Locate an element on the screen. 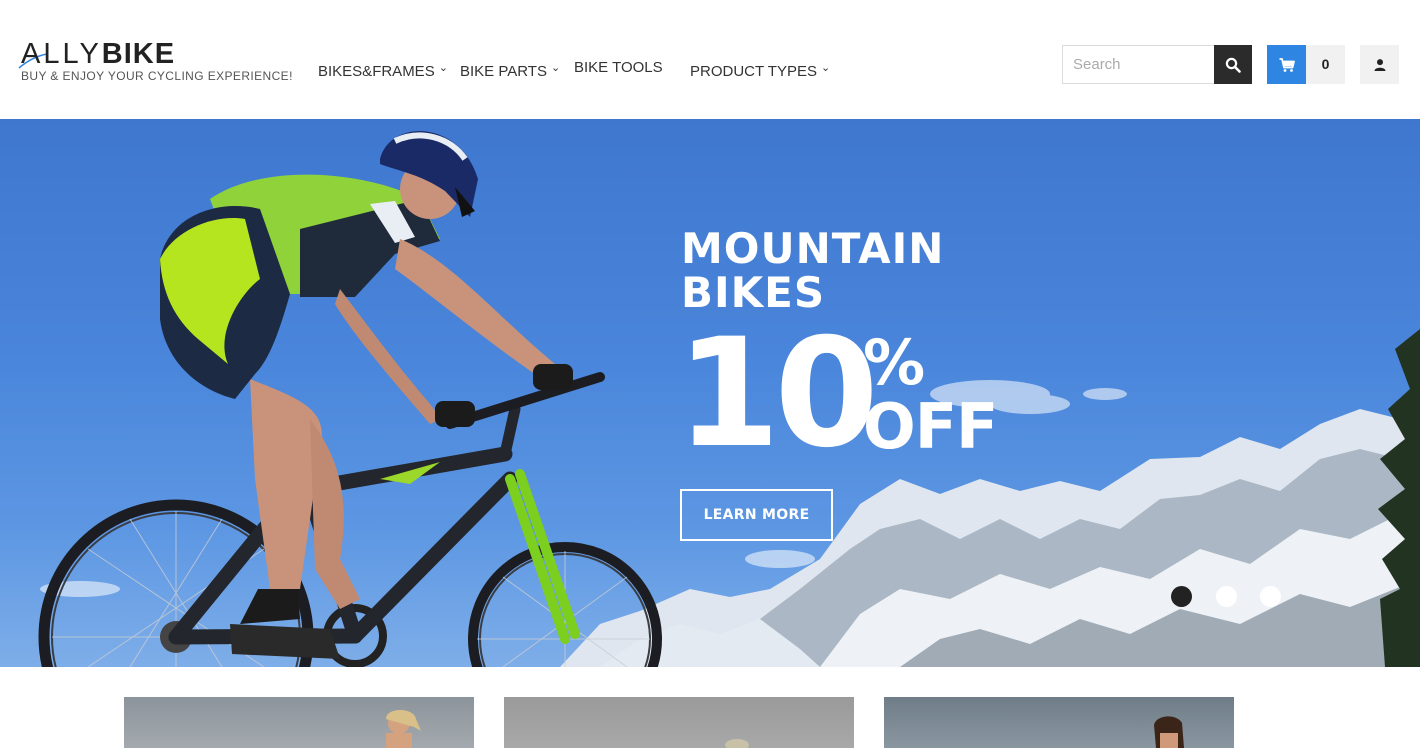  nav-item-bike-parts: BIKE PARTS ⌄ is located at coordinates (510, 70).